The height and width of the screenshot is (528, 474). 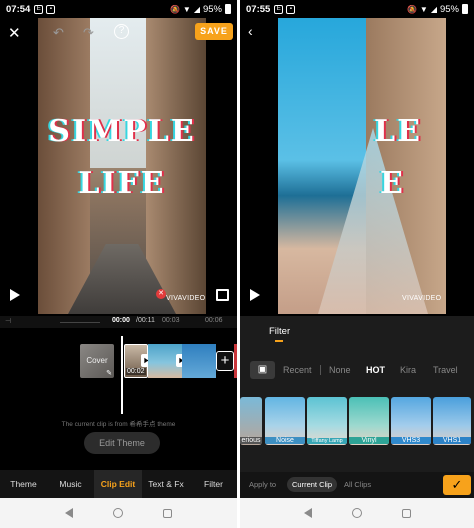 What do you see at coordinates (251, 440) in the screenshot?
I see `filter-label: erious` at bounding box center [251, 440].